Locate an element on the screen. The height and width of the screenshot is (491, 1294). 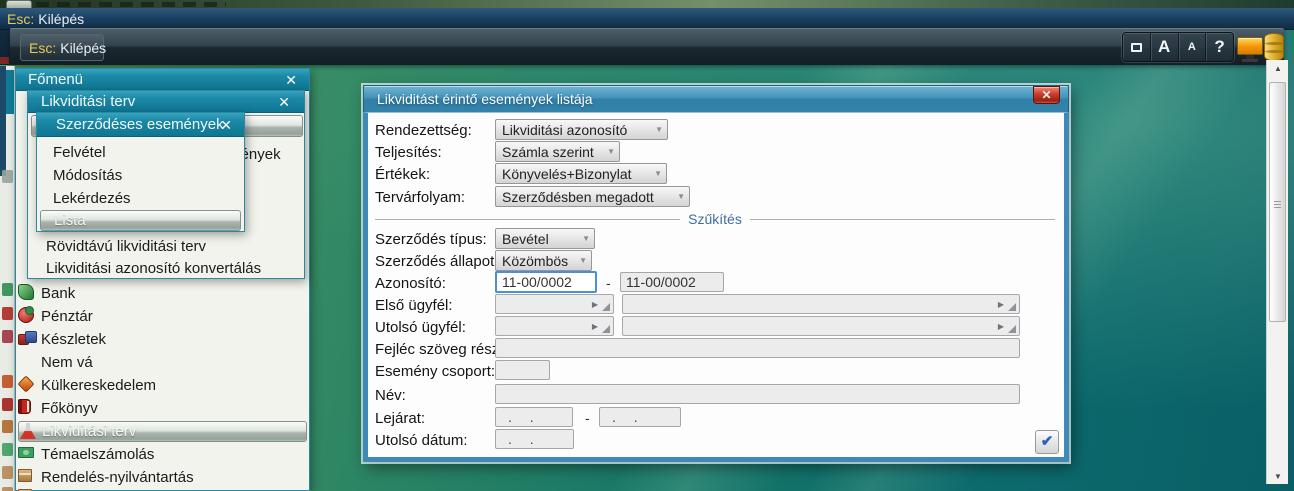
esemeny-csoport-input is located at coordinates (522, 370).